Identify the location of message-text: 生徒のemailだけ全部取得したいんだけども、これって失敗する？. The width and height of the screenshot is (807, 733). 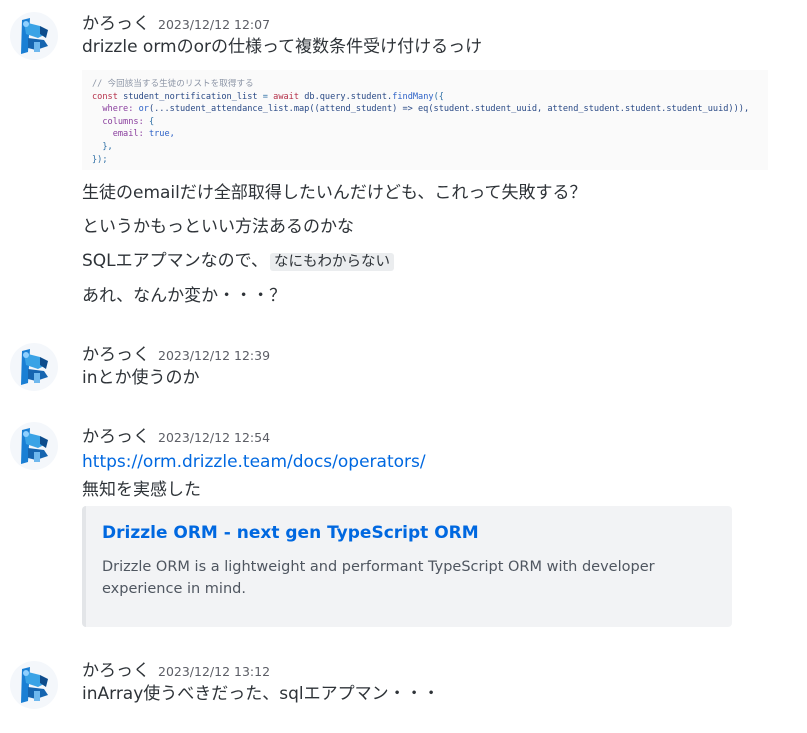
(334, 193).